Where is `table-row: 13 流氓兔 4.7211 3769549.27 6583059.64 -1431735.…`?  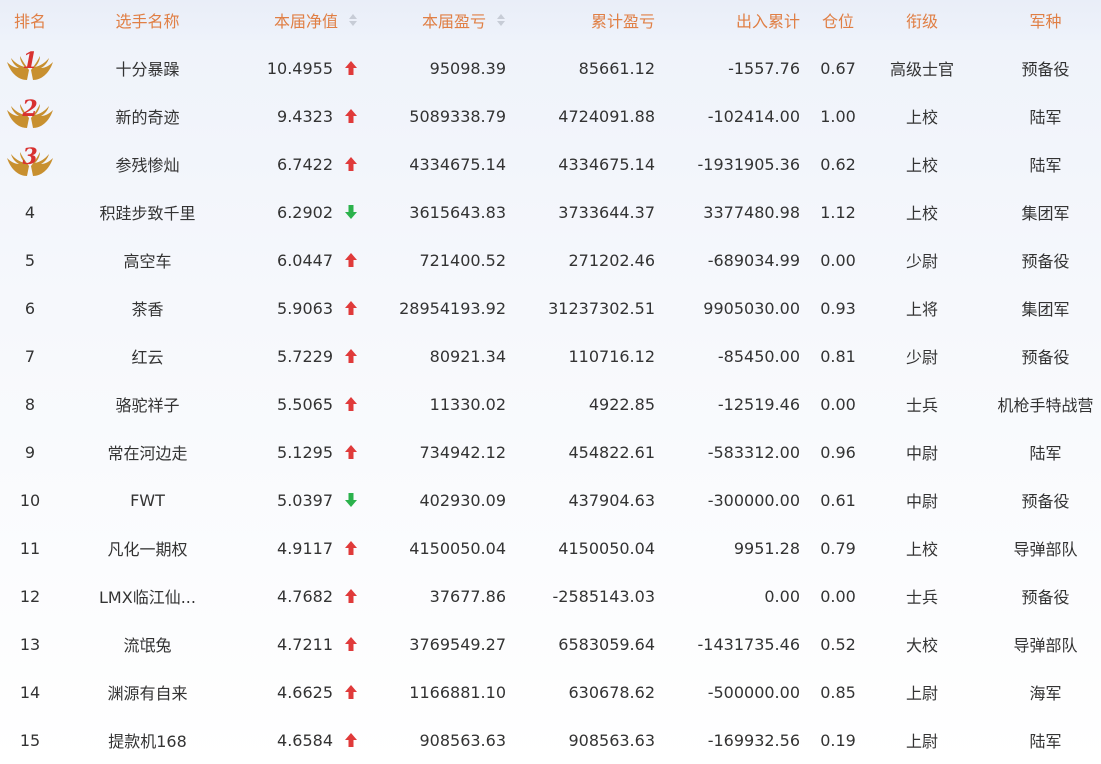 table-row: 13 流氓兔 4.7211 3769549.27 6583059.64 -1431735.… is located at coordinates (550, 644).